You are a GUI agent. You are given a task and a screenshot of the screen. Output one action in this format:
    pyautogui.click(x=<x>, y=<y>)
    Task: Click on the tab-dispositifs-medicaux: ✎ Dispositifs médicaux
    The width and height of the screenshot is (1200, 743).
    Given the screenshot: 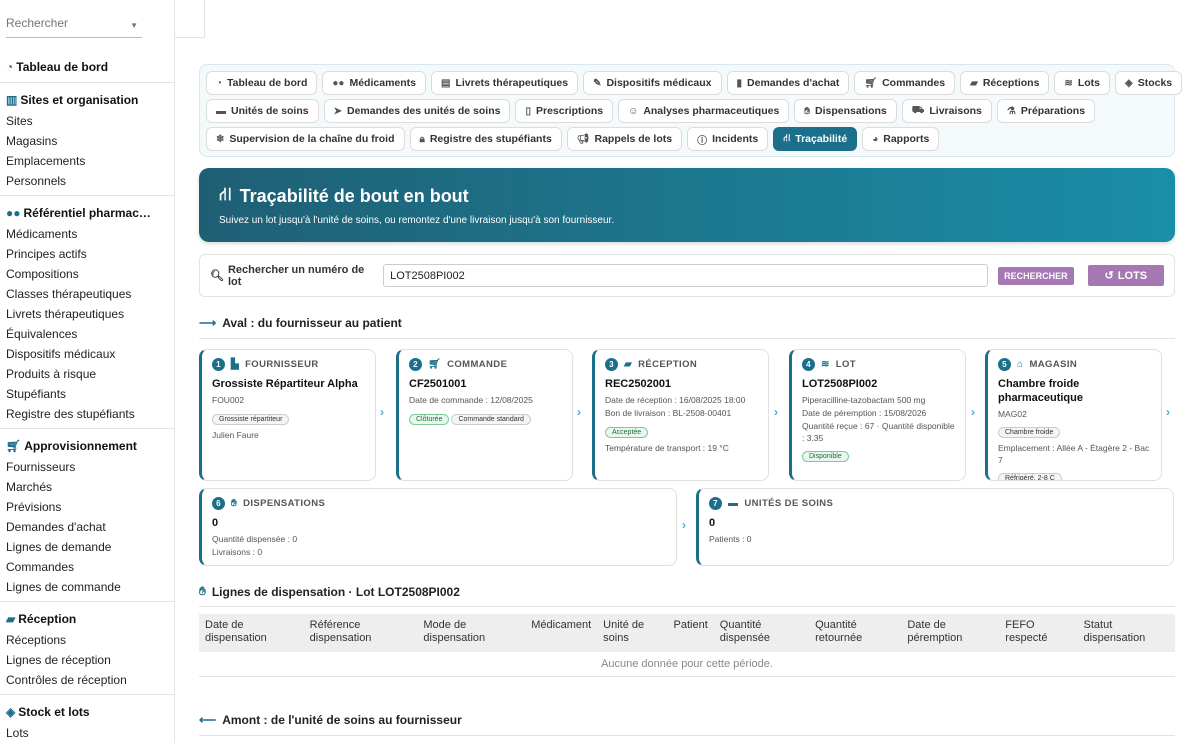 What is the action you would take?
    pyautogui.click(x=652, y=83)
    